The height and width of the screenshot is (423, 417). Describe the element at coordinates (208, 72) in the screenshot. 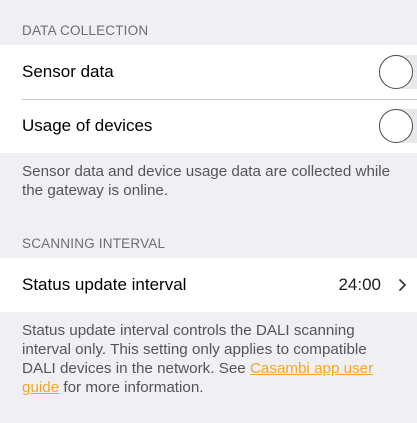

I see `sensor-data-row: Sensor data` at that location.